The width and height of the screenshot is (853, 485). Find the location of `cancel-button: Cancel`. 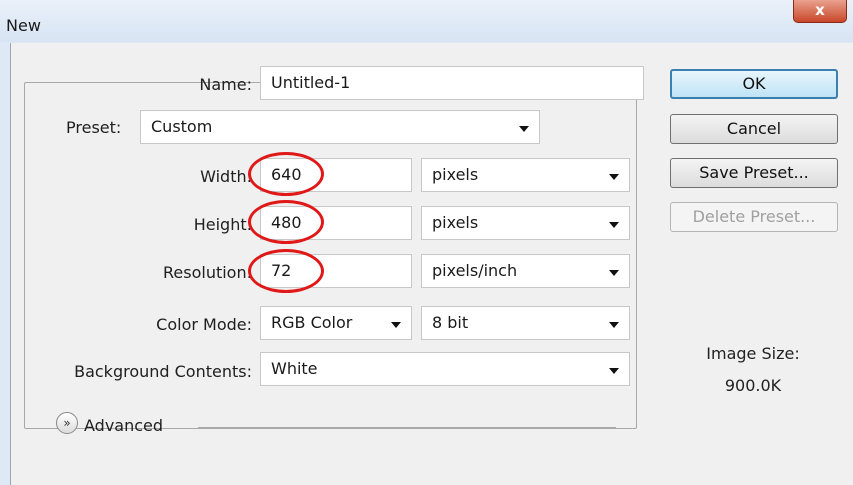

cancel-button: Cancel is located at coordinates (754, 129).